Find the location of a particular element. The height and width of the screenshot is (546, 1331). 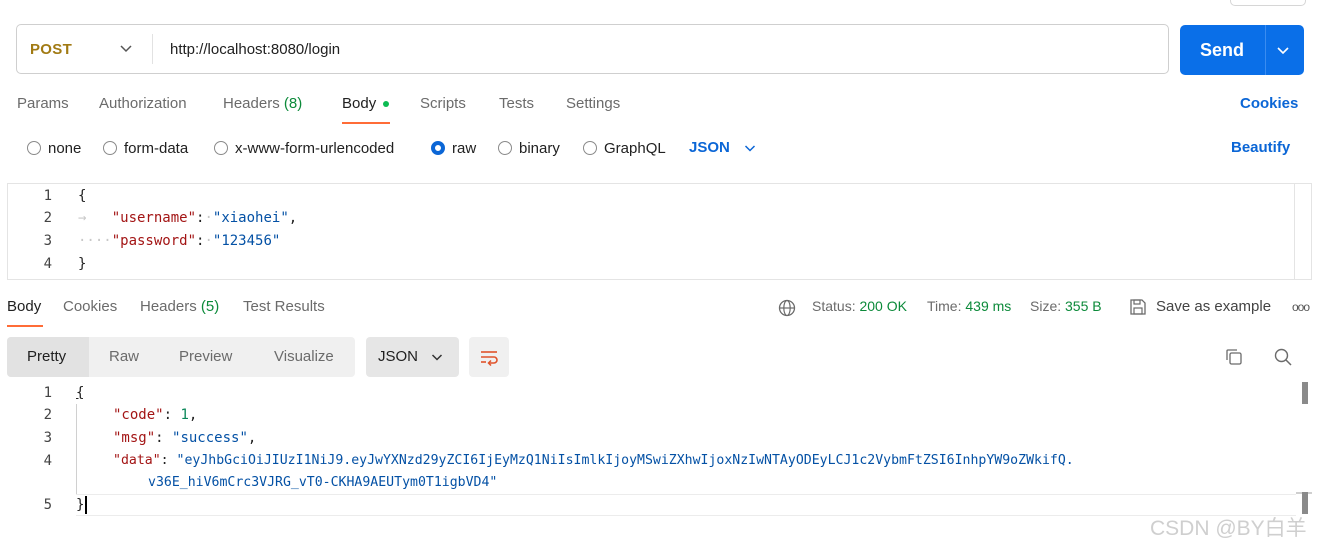

json-key: "data" is located at coordinates (137, 460).